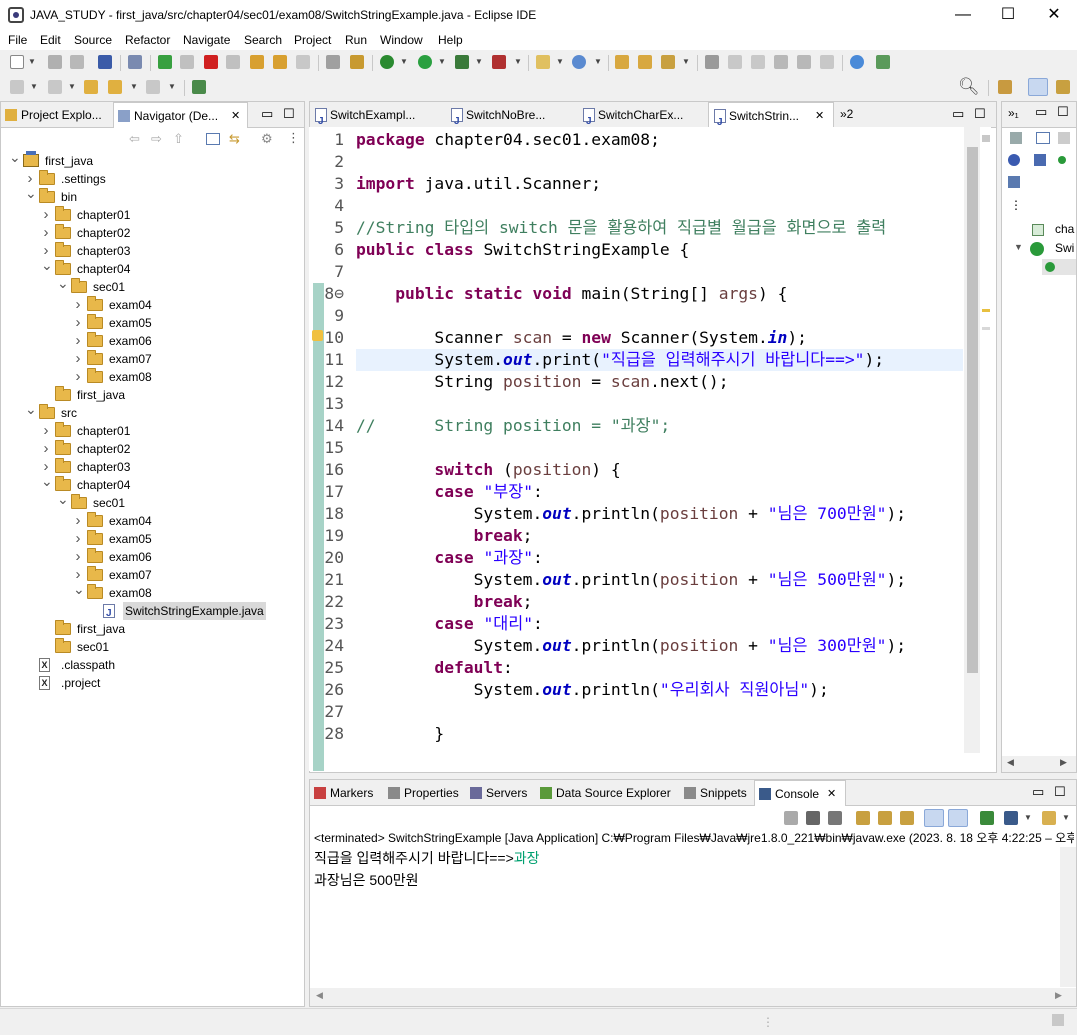 Image resolution: width=1077 pixels, height=1035 pixels. Describe the element at coordinates (55, 62) in the screenshot. I see `save-icon` at that location.